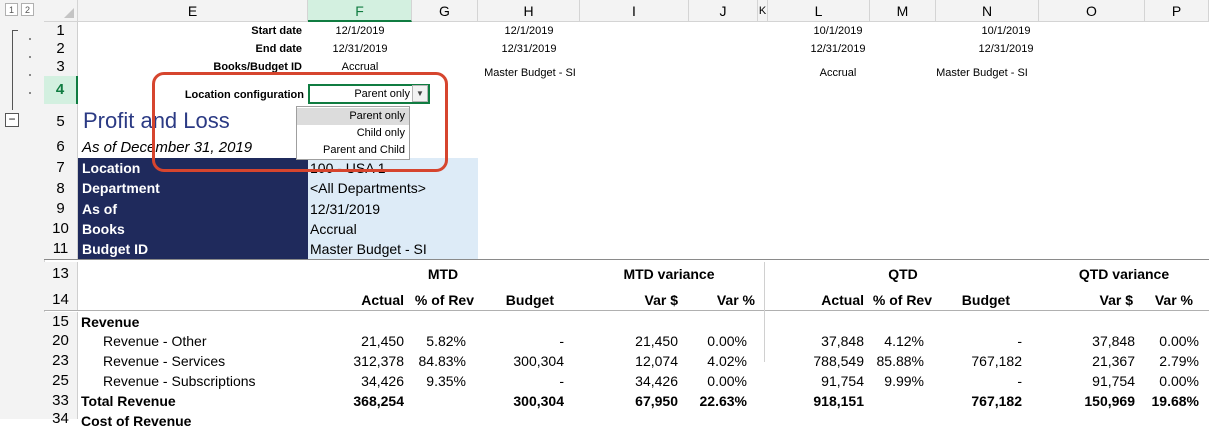 Image resolution: width=1209 pixels, height=431 pixels. I want to click on row-header: 9, so click(61, 209).